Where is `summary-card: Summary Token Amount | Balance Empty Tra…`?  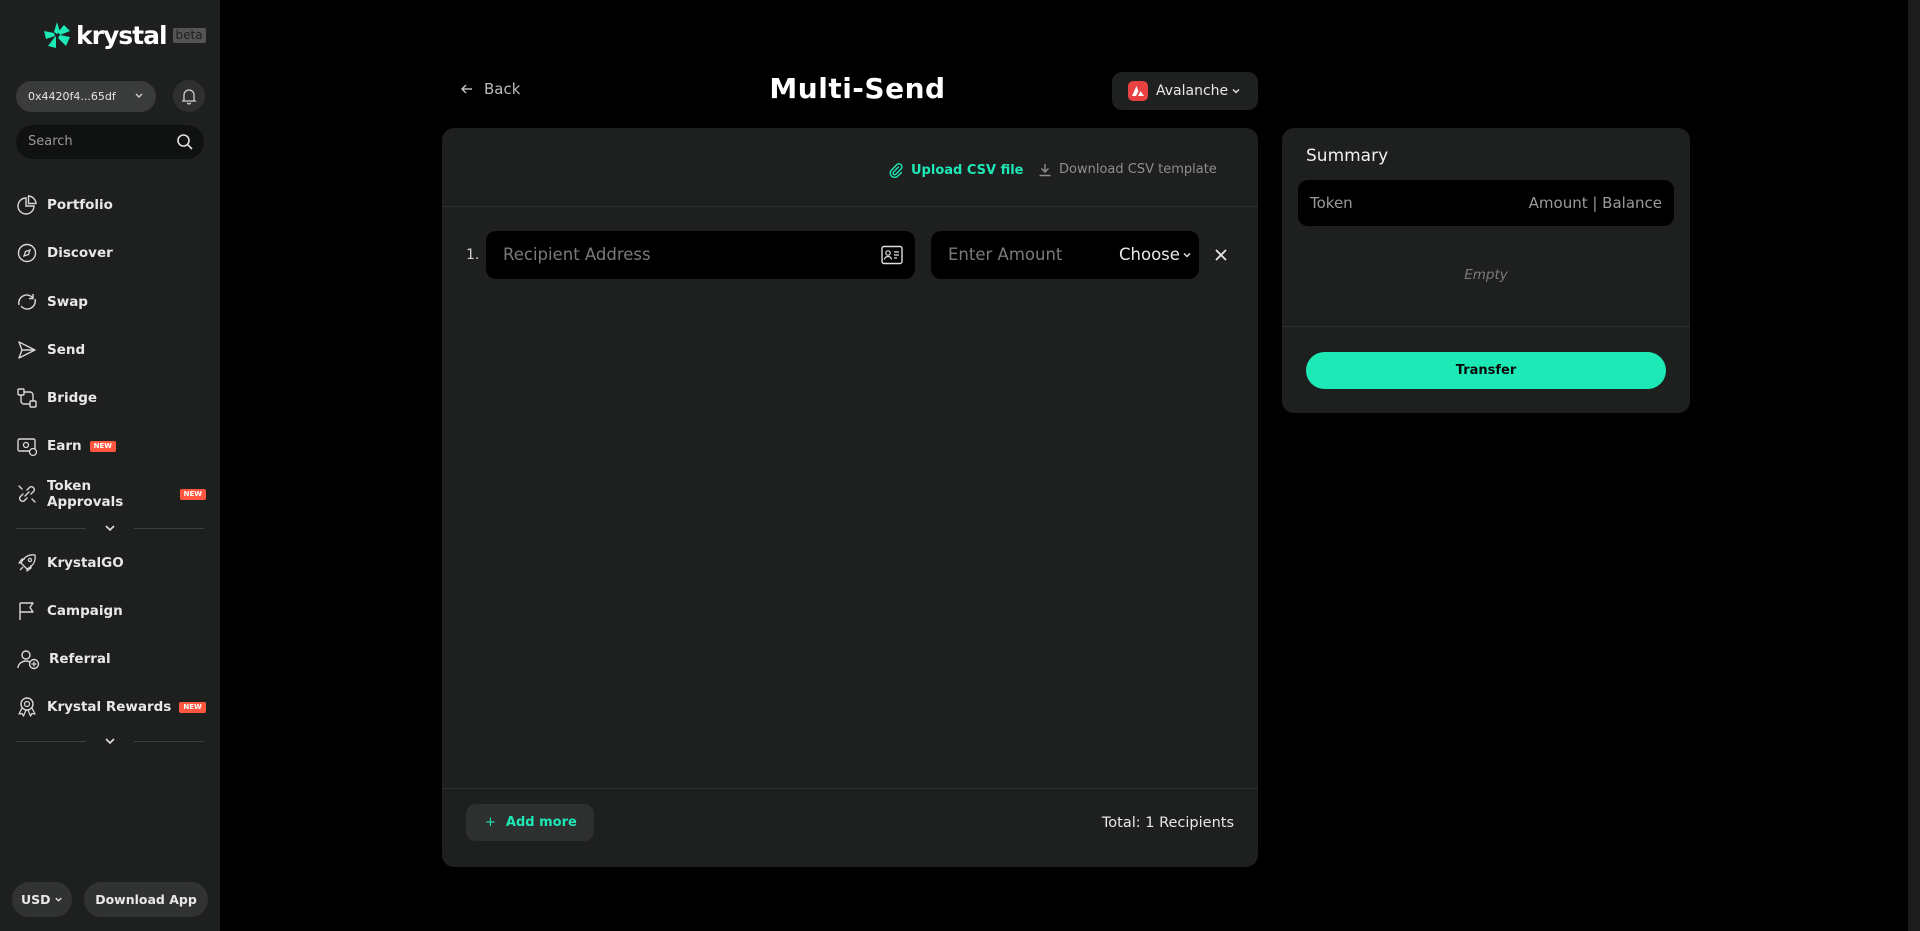 summary-card: Summary Token Amount | Balance Empty Tra… is located at coordinates (1486, 270).